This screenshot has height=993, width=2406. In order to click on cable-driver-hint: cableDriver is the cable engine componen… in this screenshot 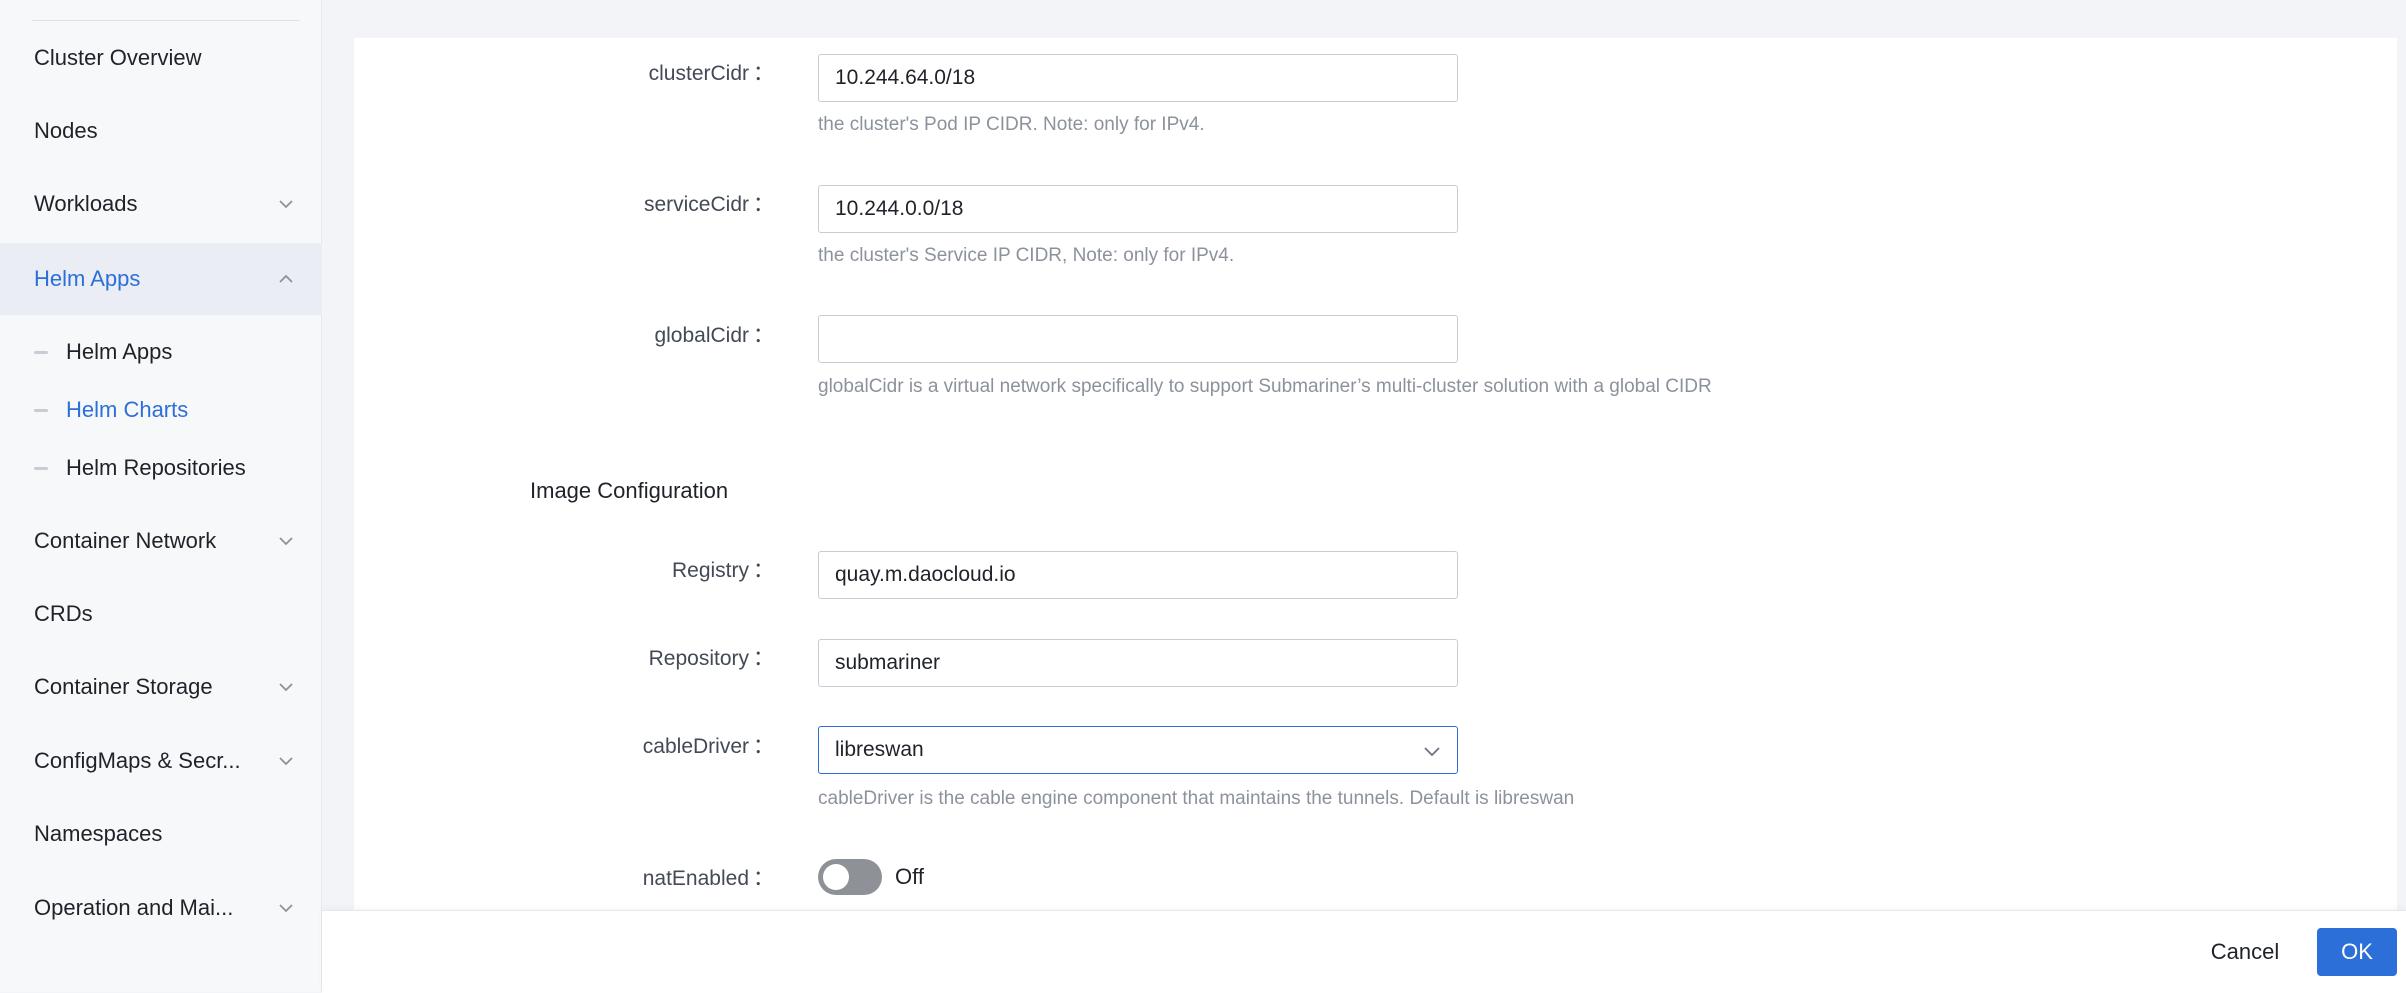, I will do `click(1196, 798)`.